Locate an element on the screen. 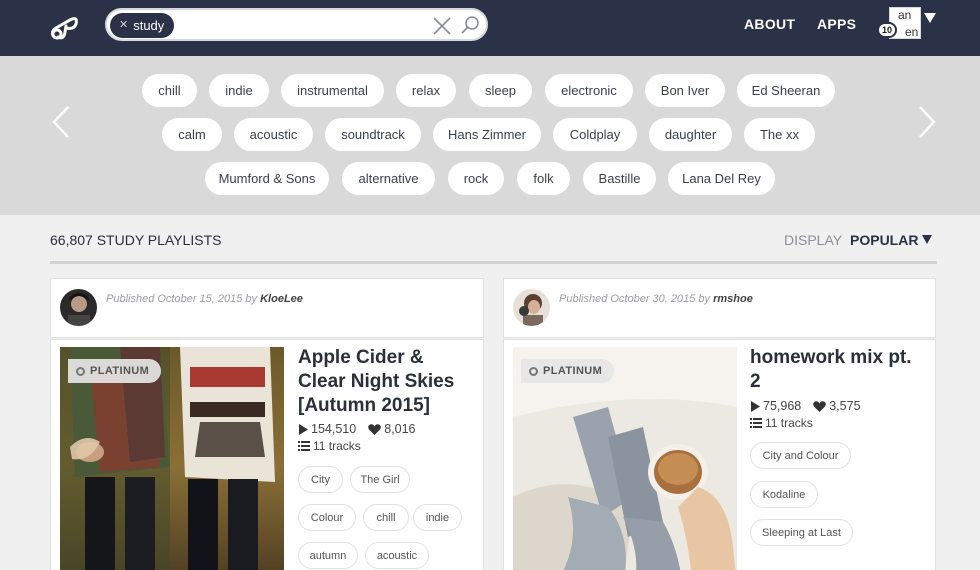  divider is located at coordinates (493, 262).